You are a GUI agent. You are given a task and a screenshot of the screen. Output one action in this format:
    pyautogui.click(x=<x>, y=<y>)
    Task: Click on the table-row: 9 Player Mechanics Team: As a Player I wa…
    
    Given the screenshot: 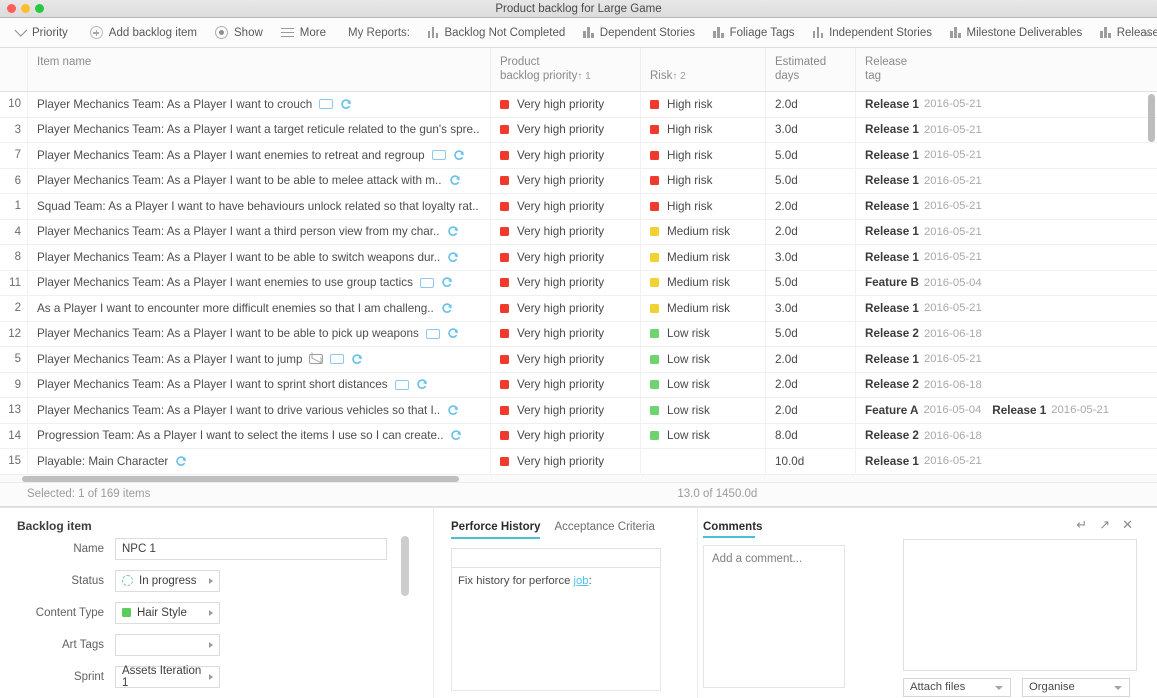 What is the action you would take?
    pyautogui.click(x=578, y=385)
    